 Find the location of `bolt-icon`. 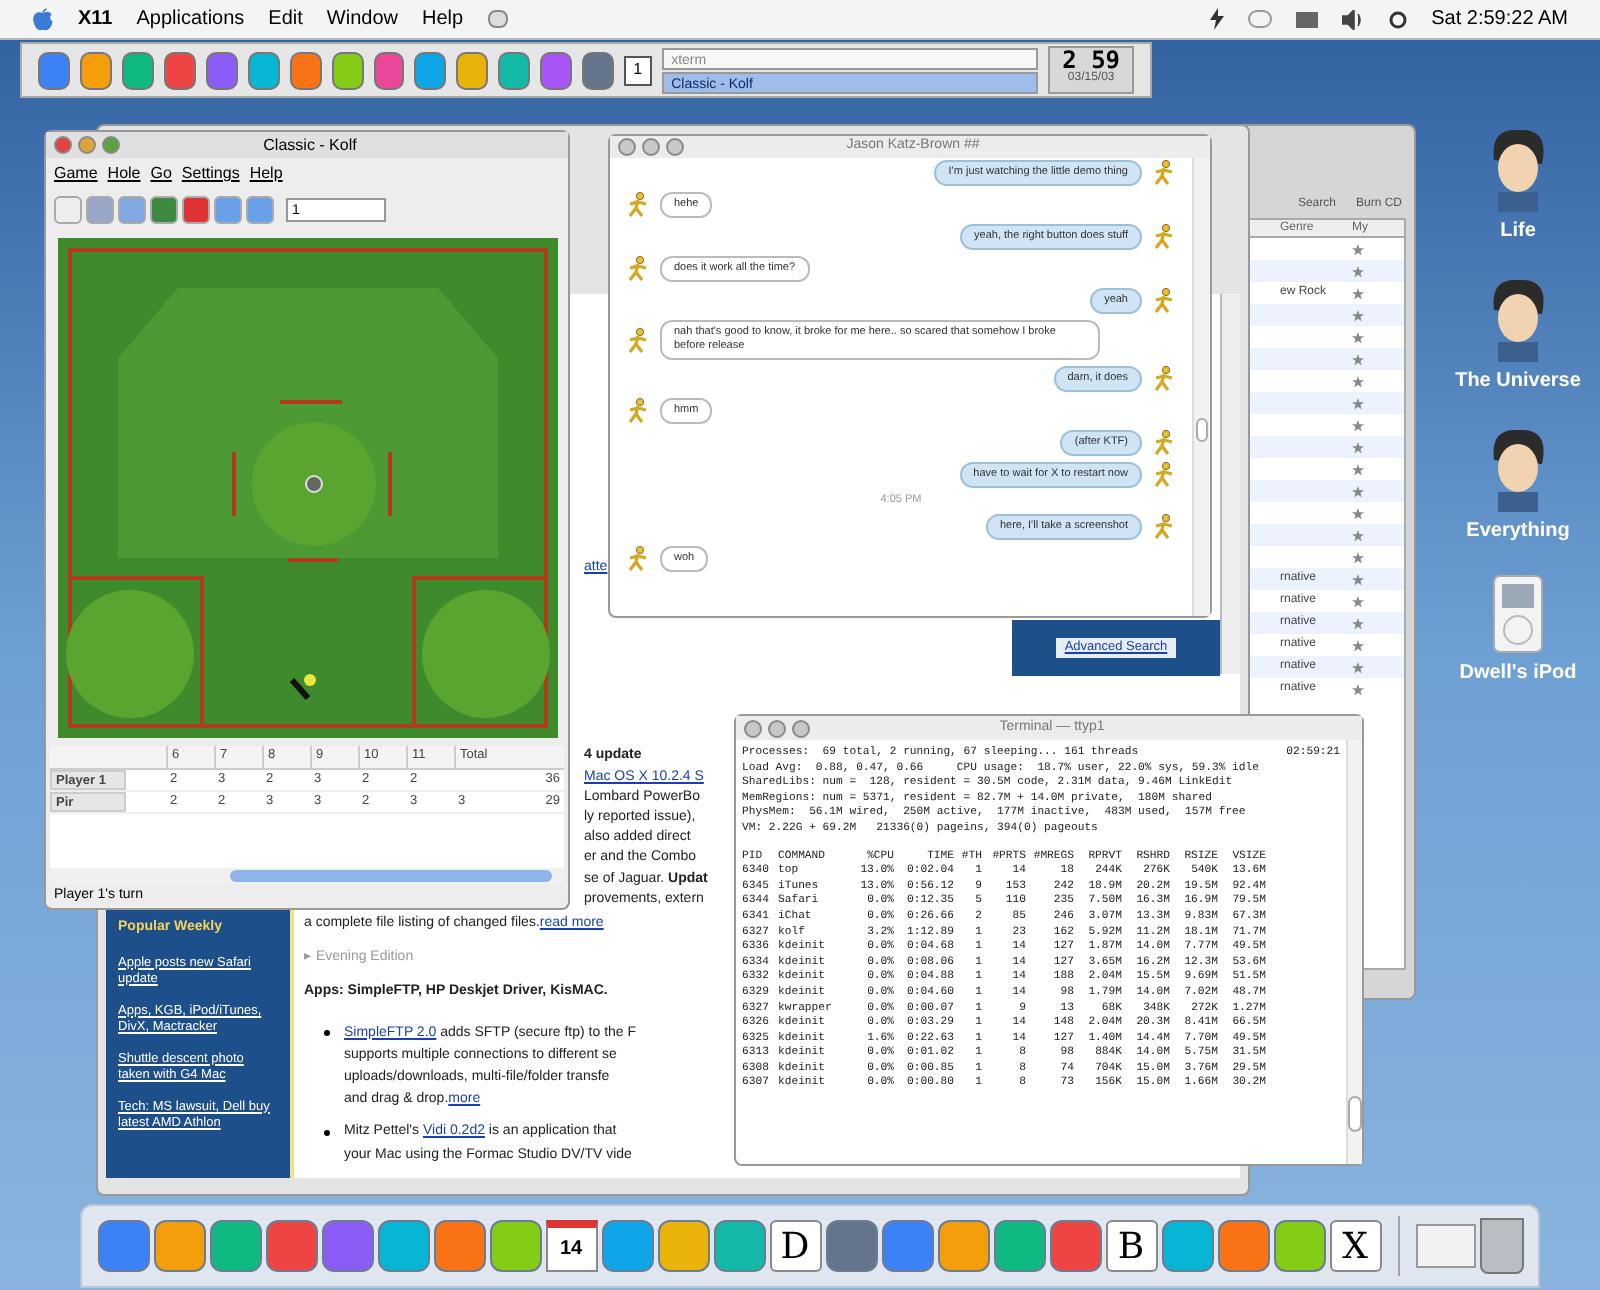

bolt-icon is located at coordinates (1216, 19).